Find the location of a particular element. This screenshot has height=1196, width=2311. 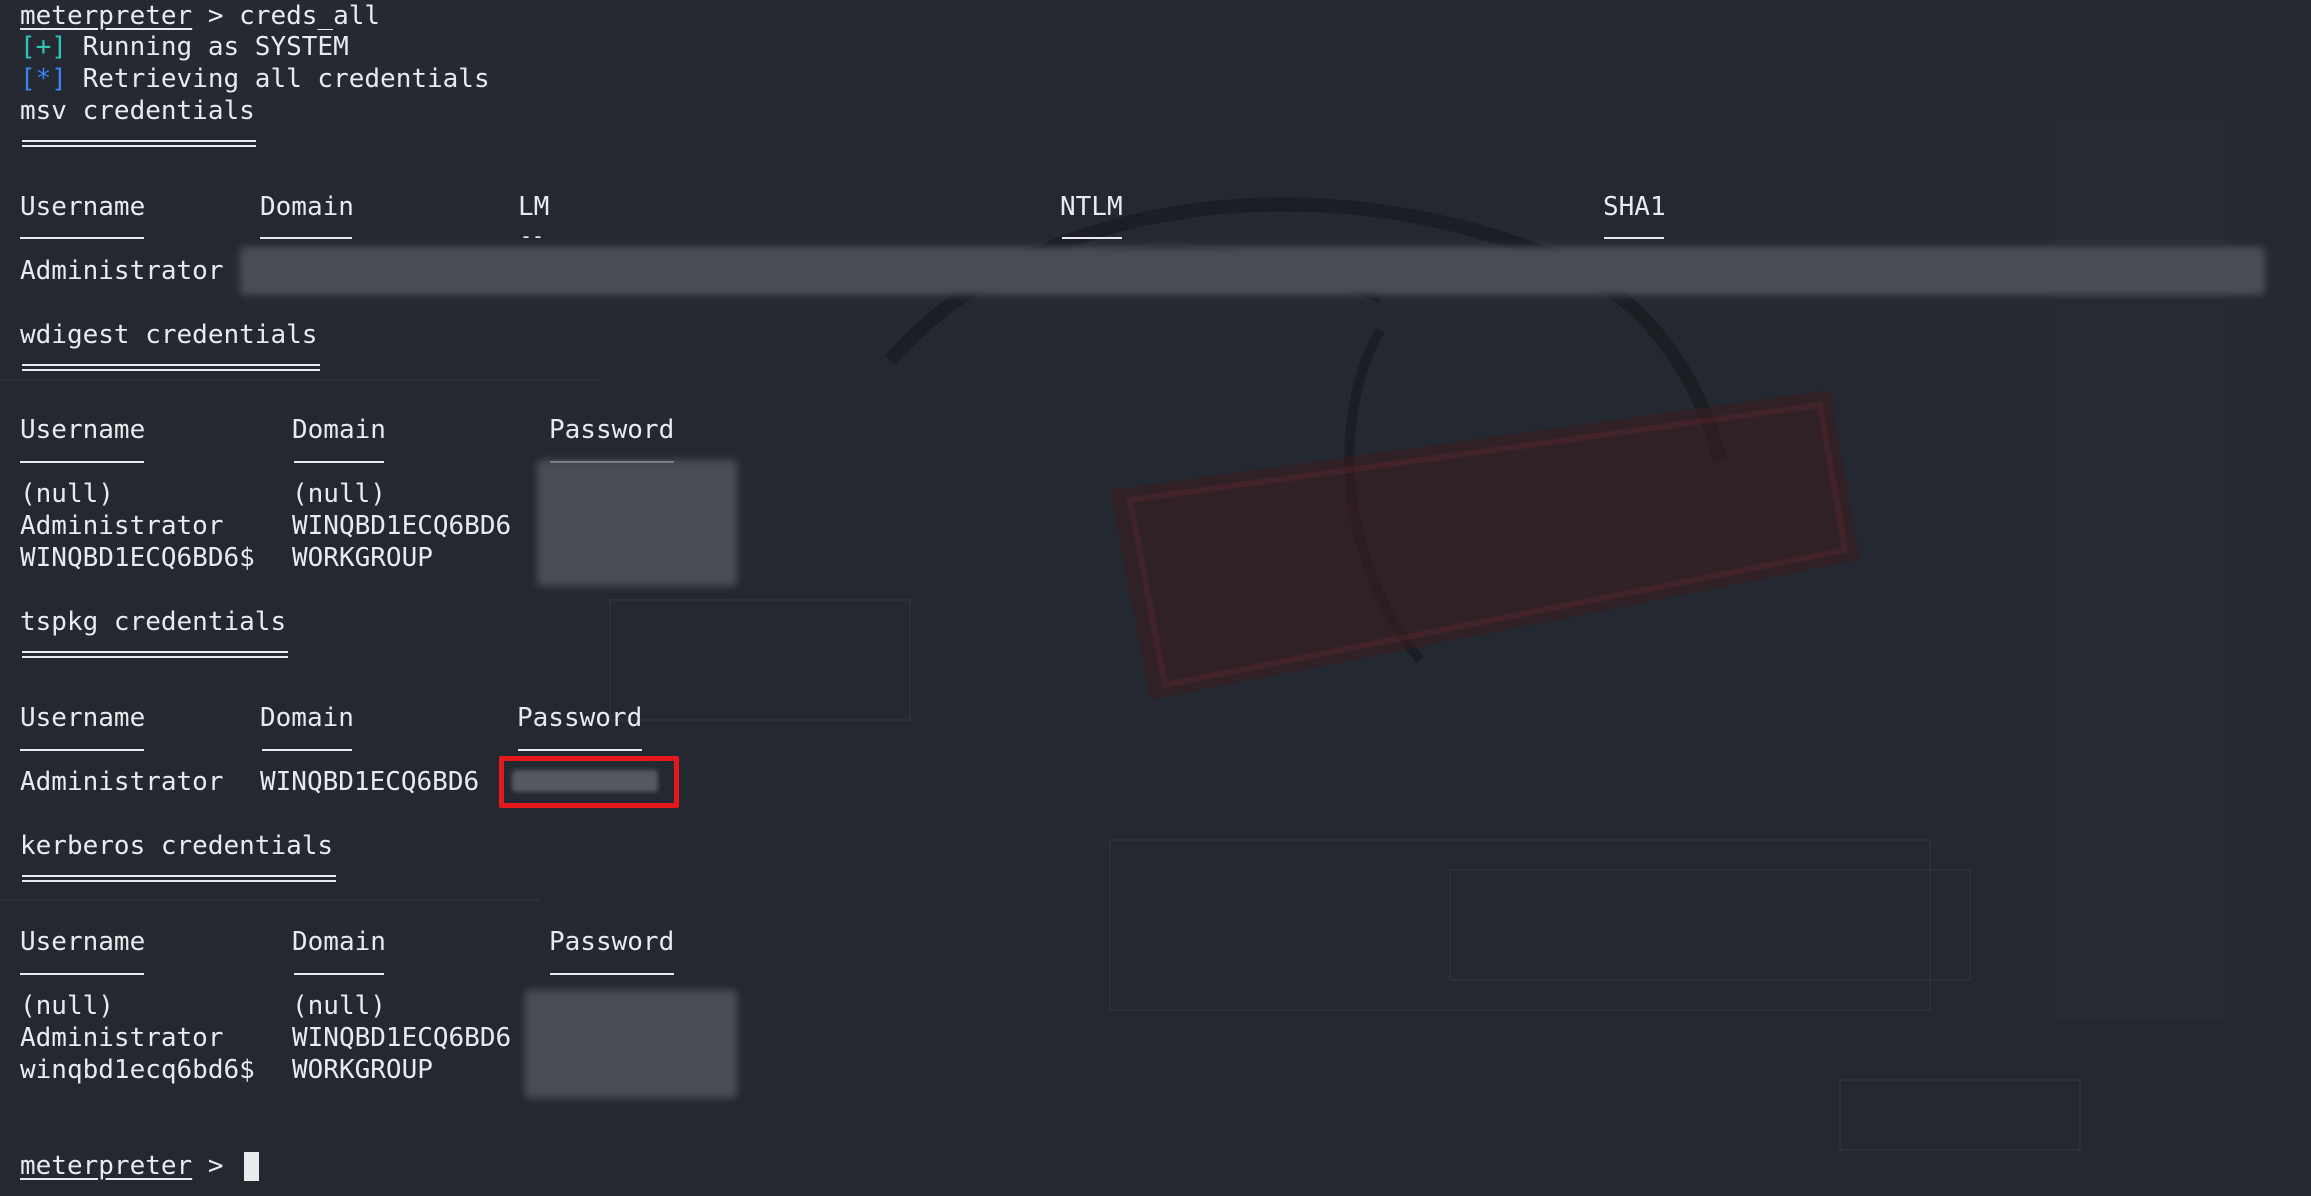

column-header-ntlm: NTLM is located at coordinates (1091, 207).